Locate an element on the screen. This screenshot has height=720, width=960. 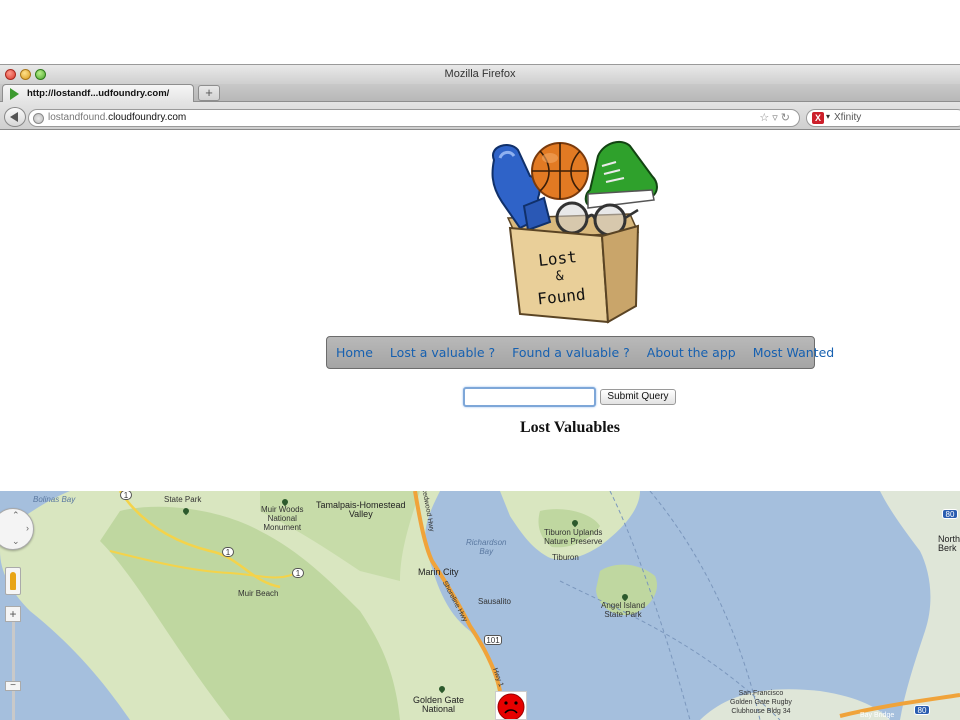
submit-query-button: Submit Query is located at coordinates (638, 397).